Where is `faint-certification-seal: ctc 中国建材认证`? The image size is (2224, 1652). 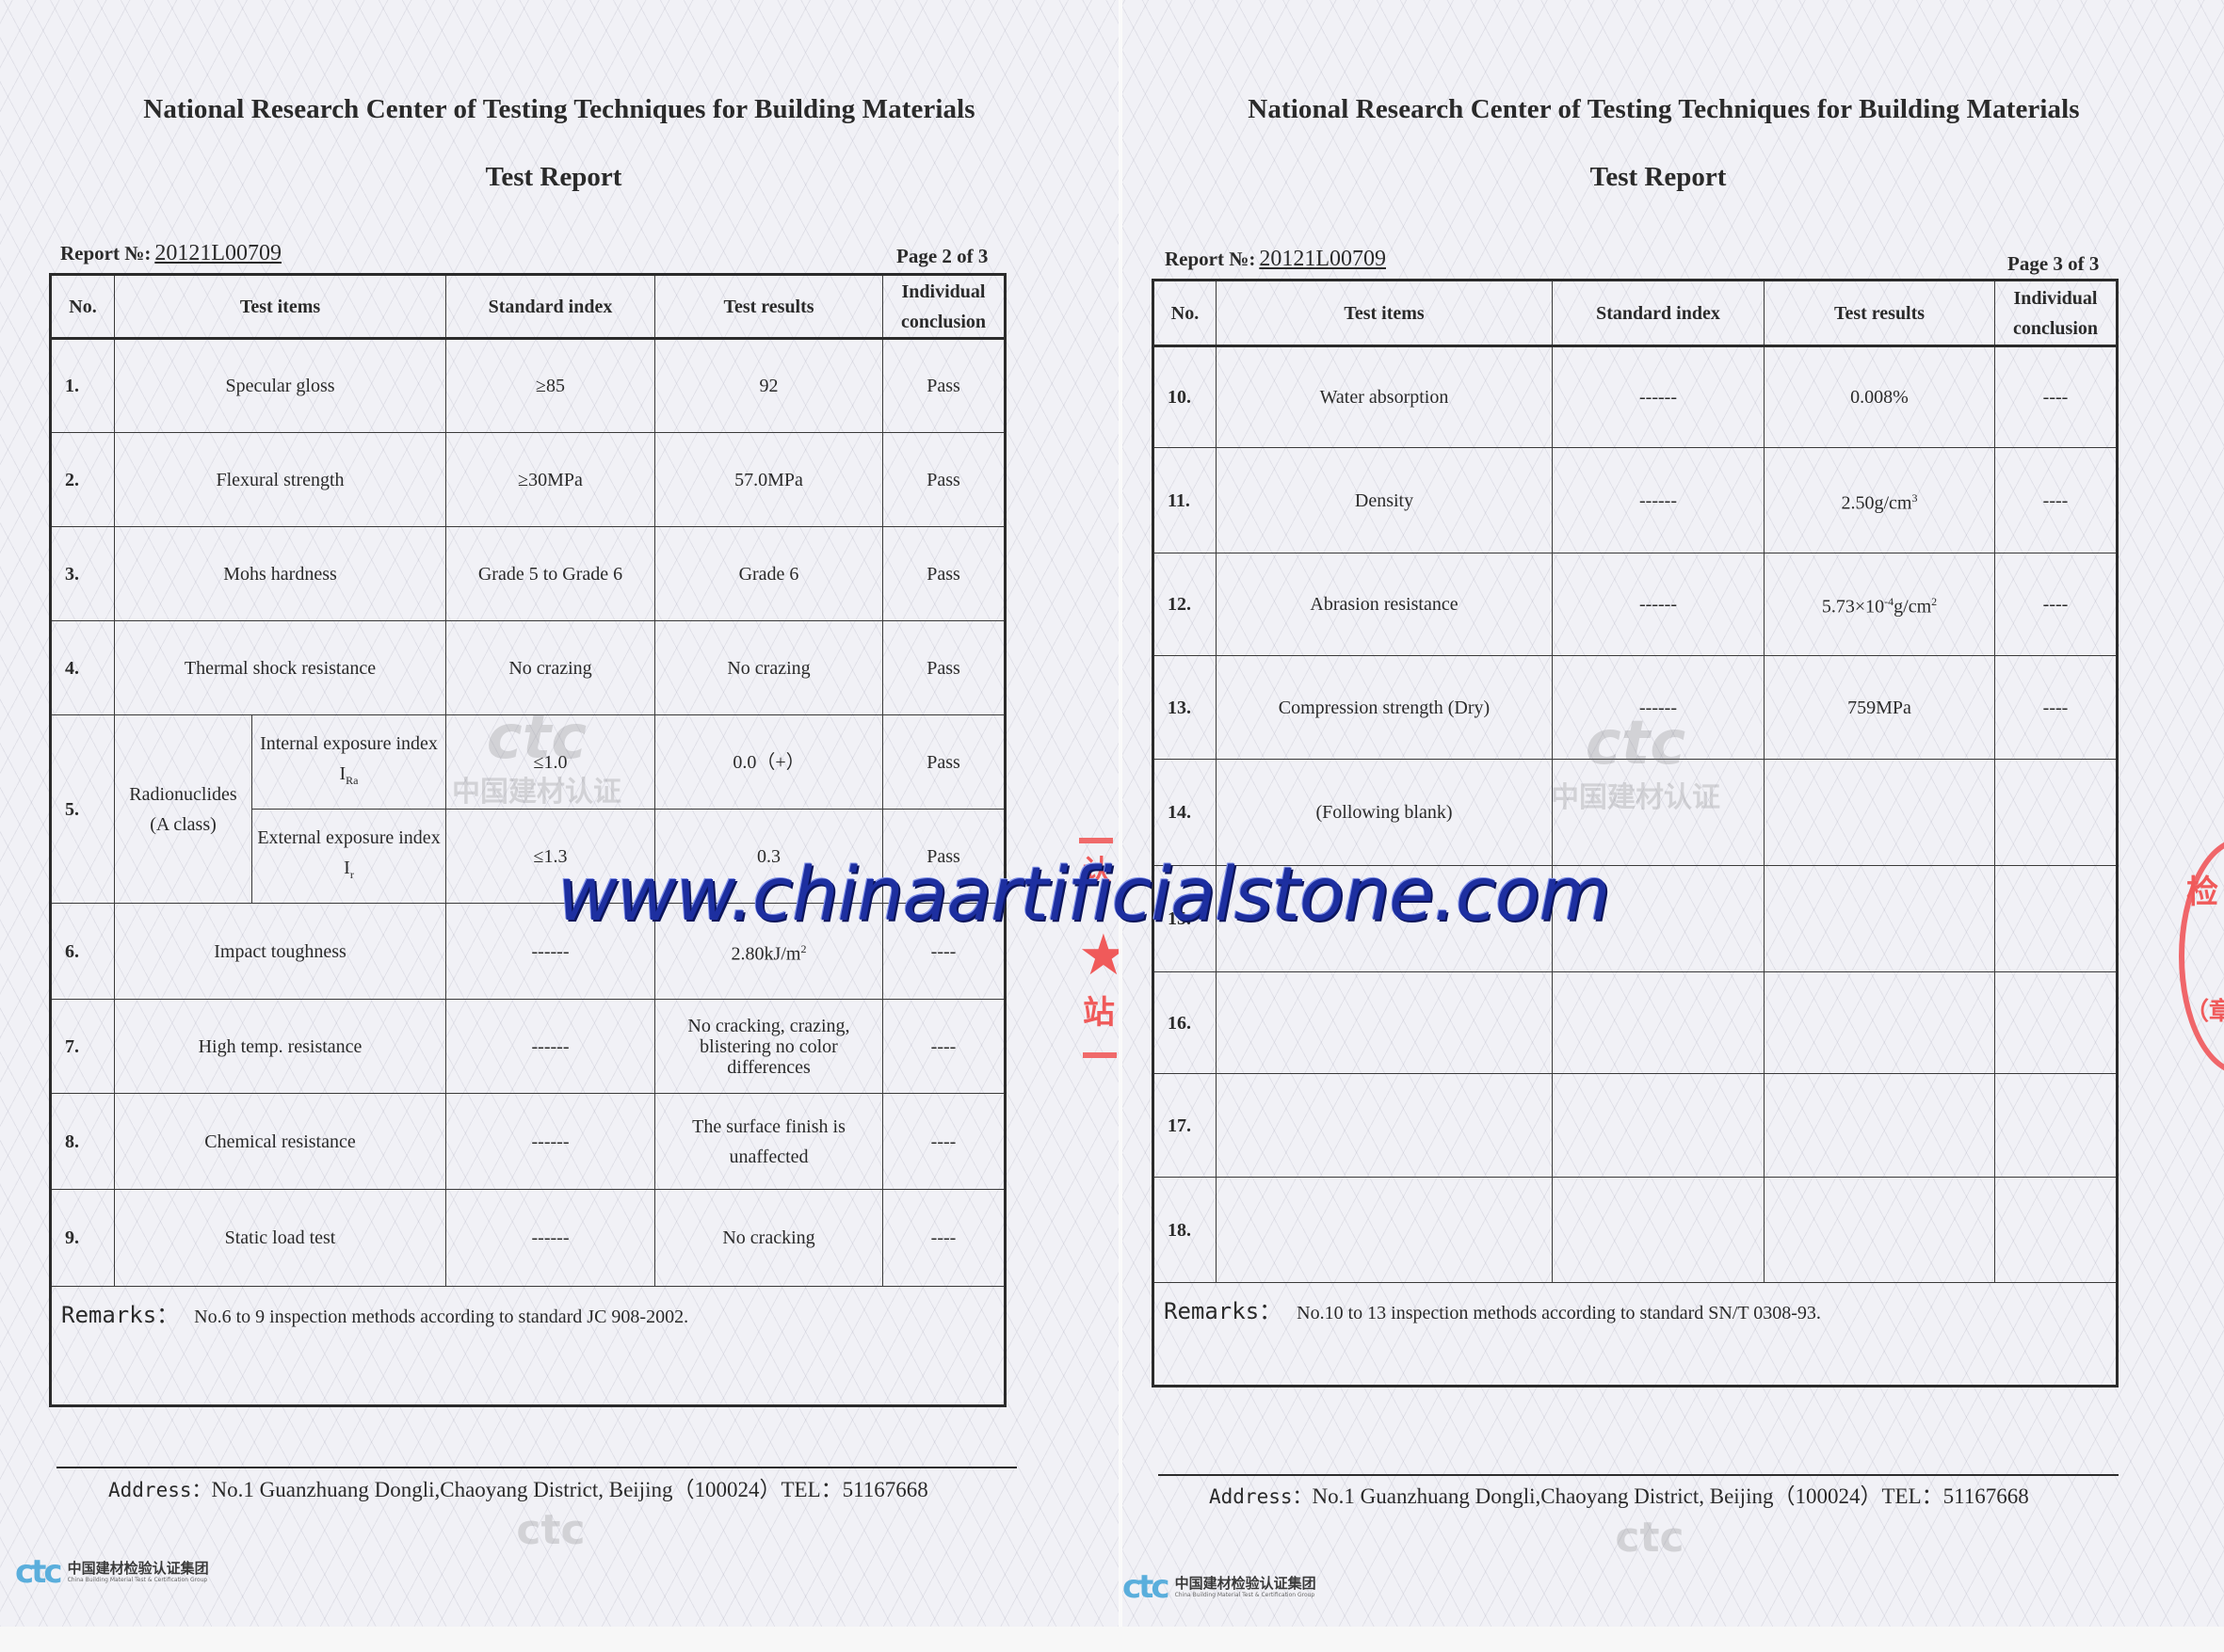
faint-certification-seal: ctc 中国建材认证 is located at coordinates (536, 759).